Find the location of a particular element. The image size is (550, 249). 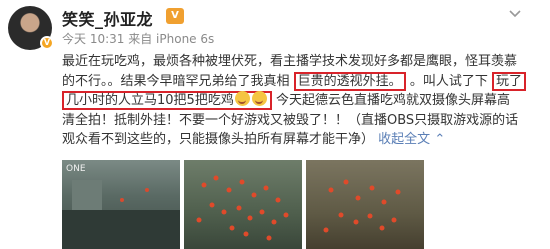

post-line: 的不行。。结果今早暗罕兄弟给了我真相 巨贵的透视外挂。 。叫人试了下 玩了 is located at coordinates (302, 81).